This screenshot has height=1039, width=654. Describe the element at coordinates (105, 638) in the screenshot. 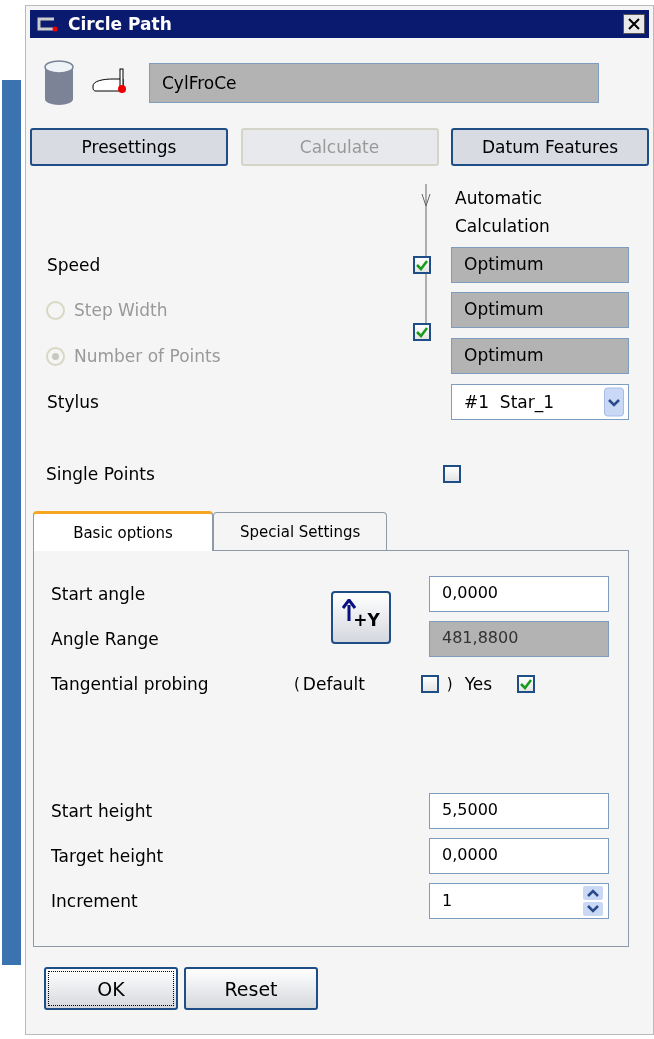

I see `angle-range-label: Angle Range` at that location.